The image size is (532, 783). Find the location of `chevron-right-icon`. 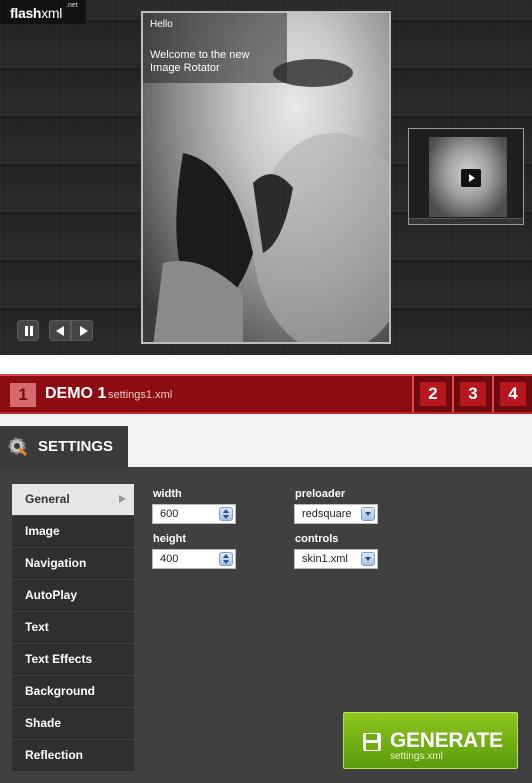

chevron-right-icon is located at coordinates (122, 499).